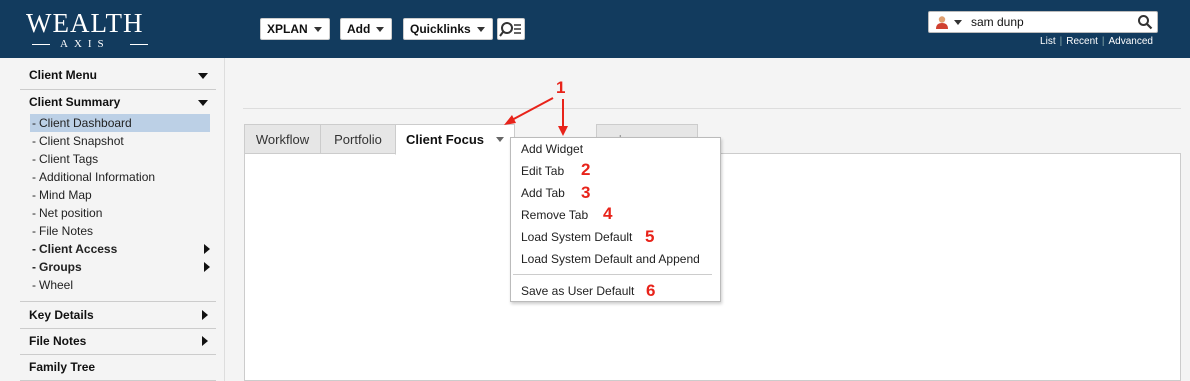 This screenshot has width=1190, height=381. I want to click on client-search-box: sam dunp, so click(1043, 22).